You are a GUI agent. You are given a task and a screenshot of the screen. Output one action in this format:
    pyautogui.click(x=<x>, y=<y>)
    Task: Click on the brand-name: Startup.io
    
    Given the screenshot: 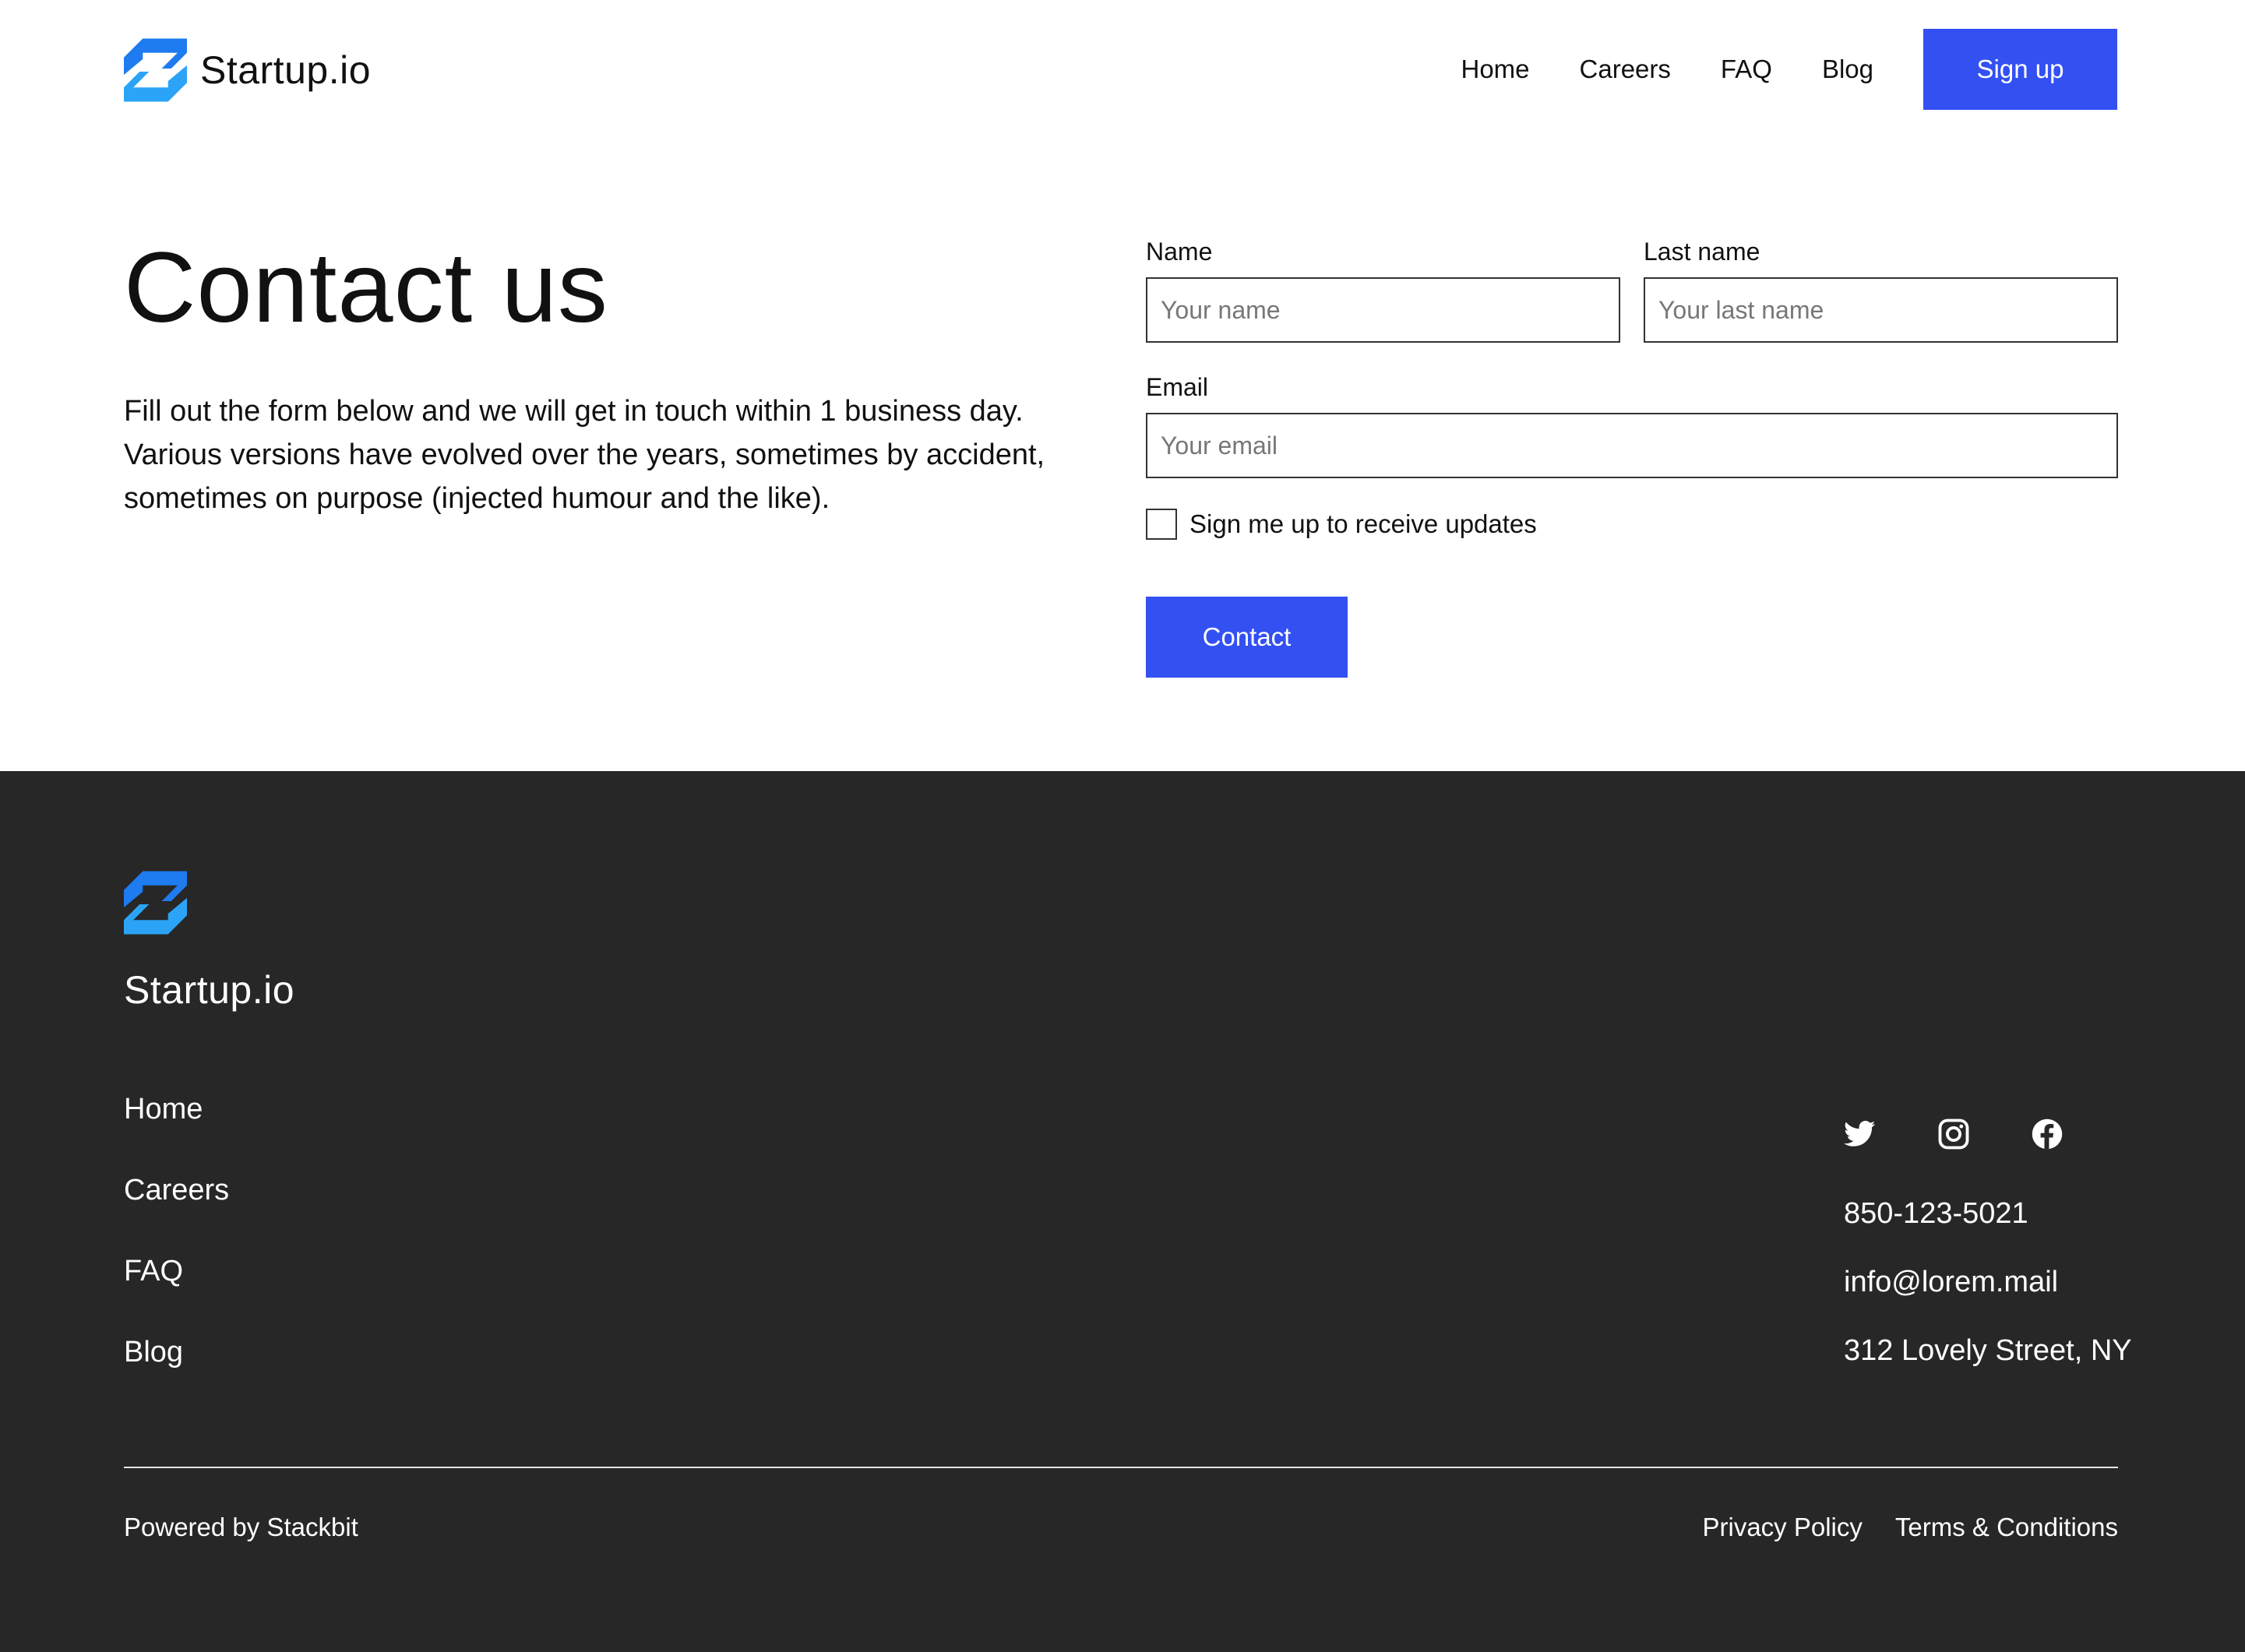 What is the action you would take?
    pyautogui.click(x=286, y=70)
    